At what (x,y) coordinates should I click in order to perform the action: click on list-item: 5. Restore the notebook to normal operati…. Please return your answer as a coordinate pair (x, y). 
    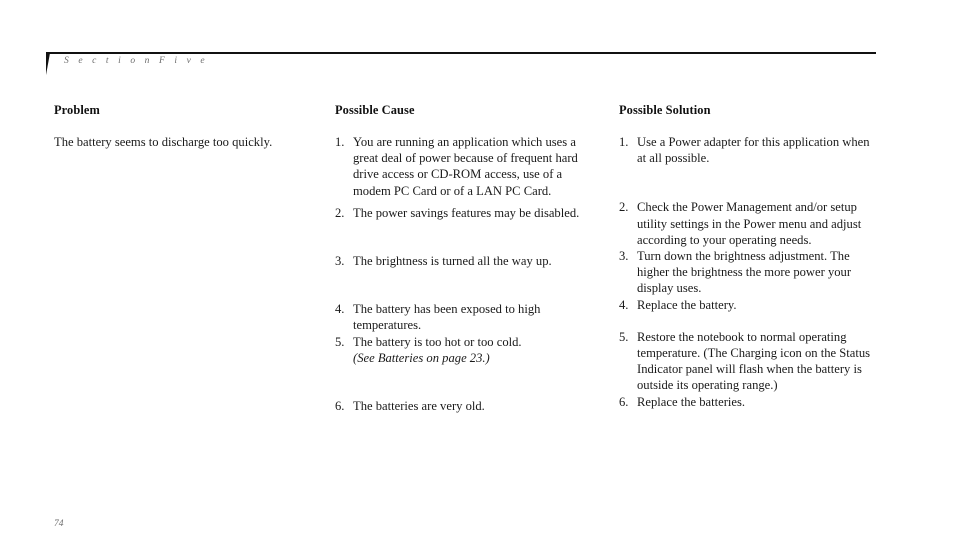
    Looking at the image, I should click on (746, 361).